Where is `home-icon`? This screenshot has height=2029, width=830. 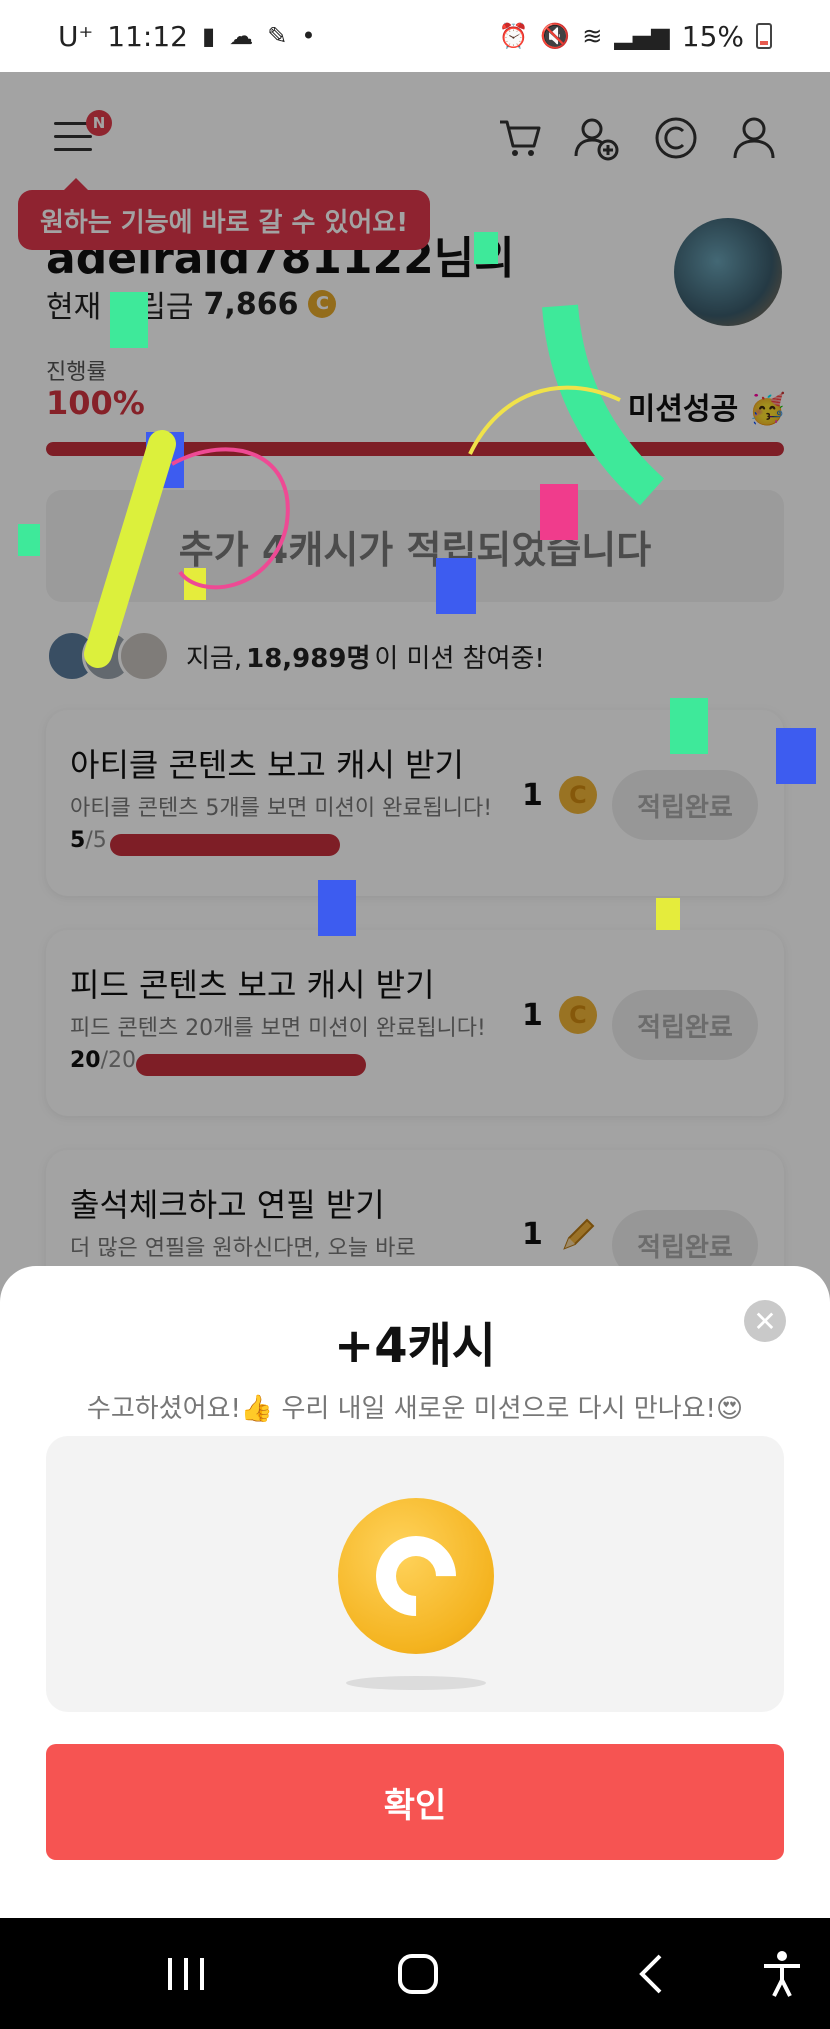
home-icon is located at coordinates (418, 1974).